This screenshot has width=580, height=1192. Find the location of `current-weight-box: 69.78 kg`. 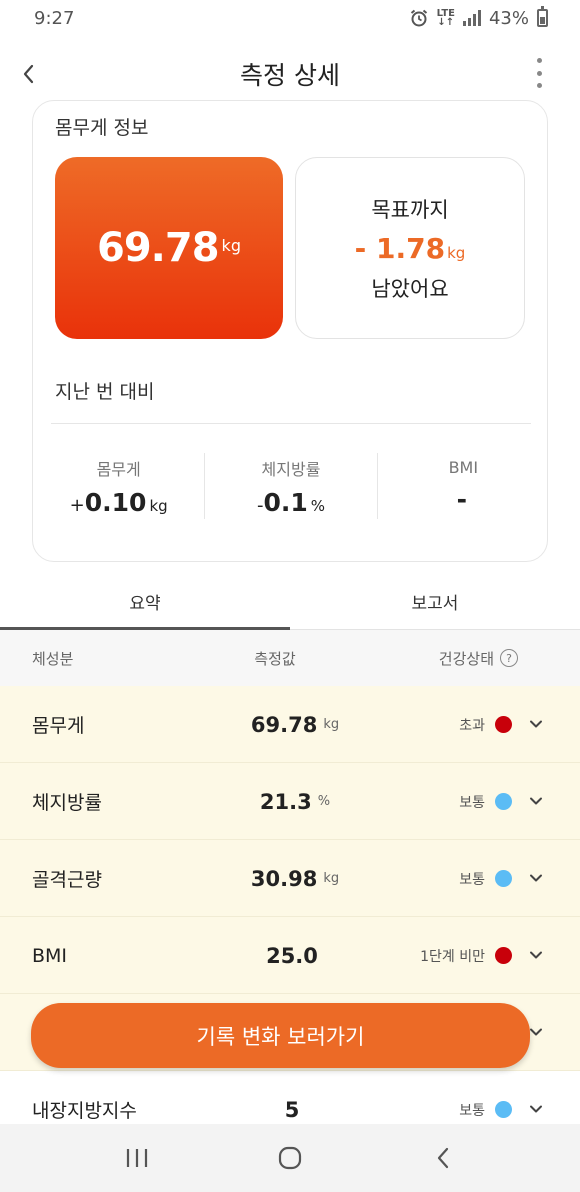

current-weight-box: 69.78 kg is located at coordinates (169, 248).